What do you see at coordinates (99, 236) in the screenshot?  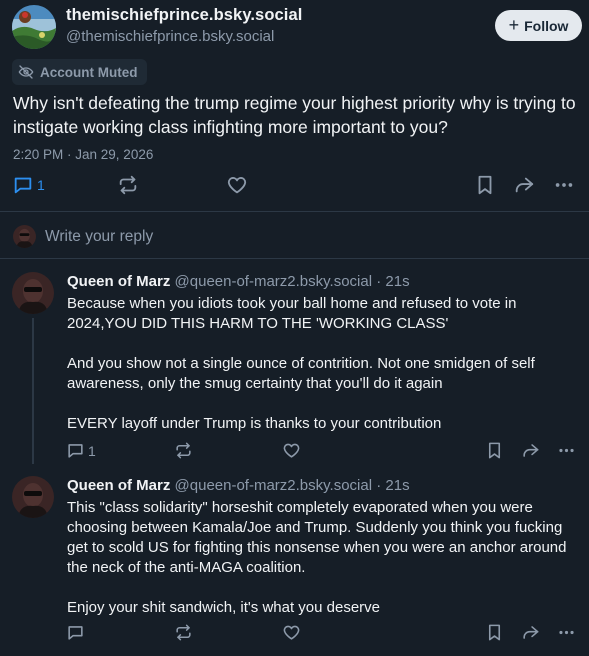 I see `reply-placeholder: Write your reply` at bounding box center [99, 236].